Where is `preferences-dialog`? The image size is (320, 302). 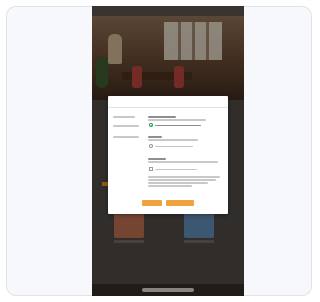 preferences-dialog is located at coordinates (168, 155).